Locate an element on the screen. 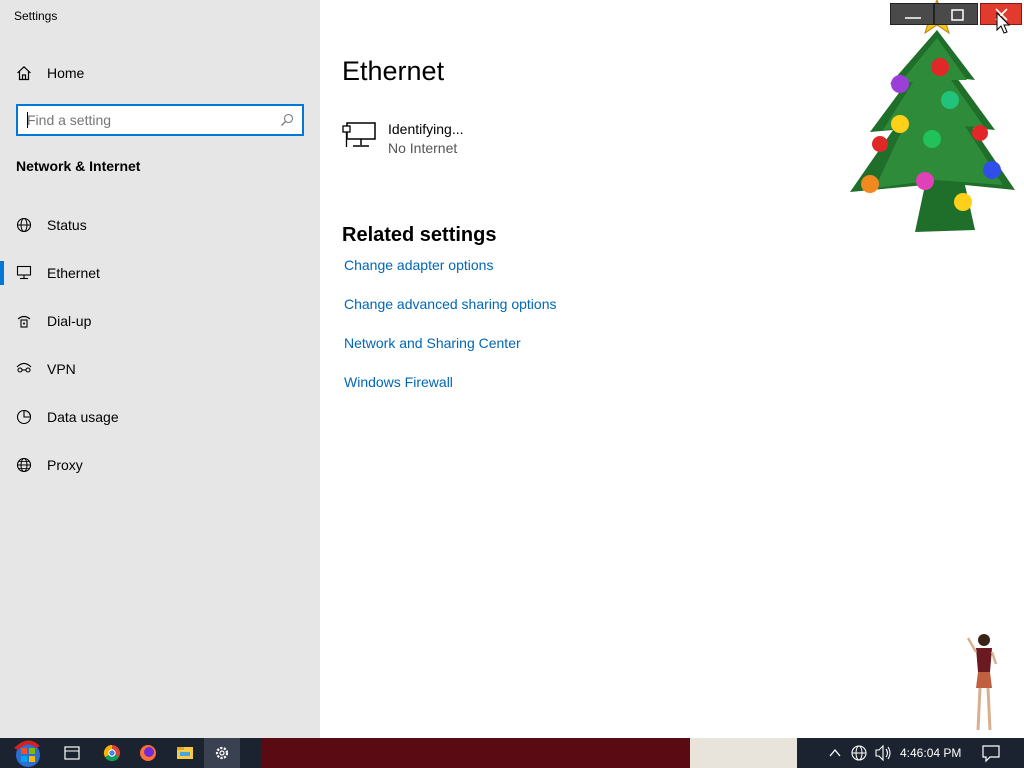 The height and width of the screenshot is (768, 1024). active-indicator is located at coordinates (2, 273).